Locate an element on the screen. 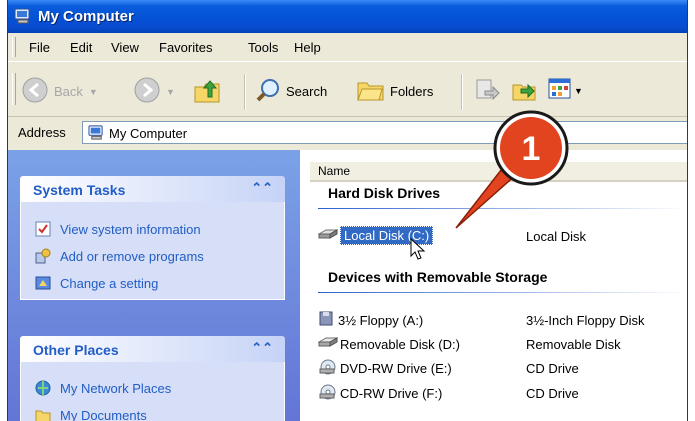 The image size is (695, 421). move-to-button is located at coordinates (487, 91).